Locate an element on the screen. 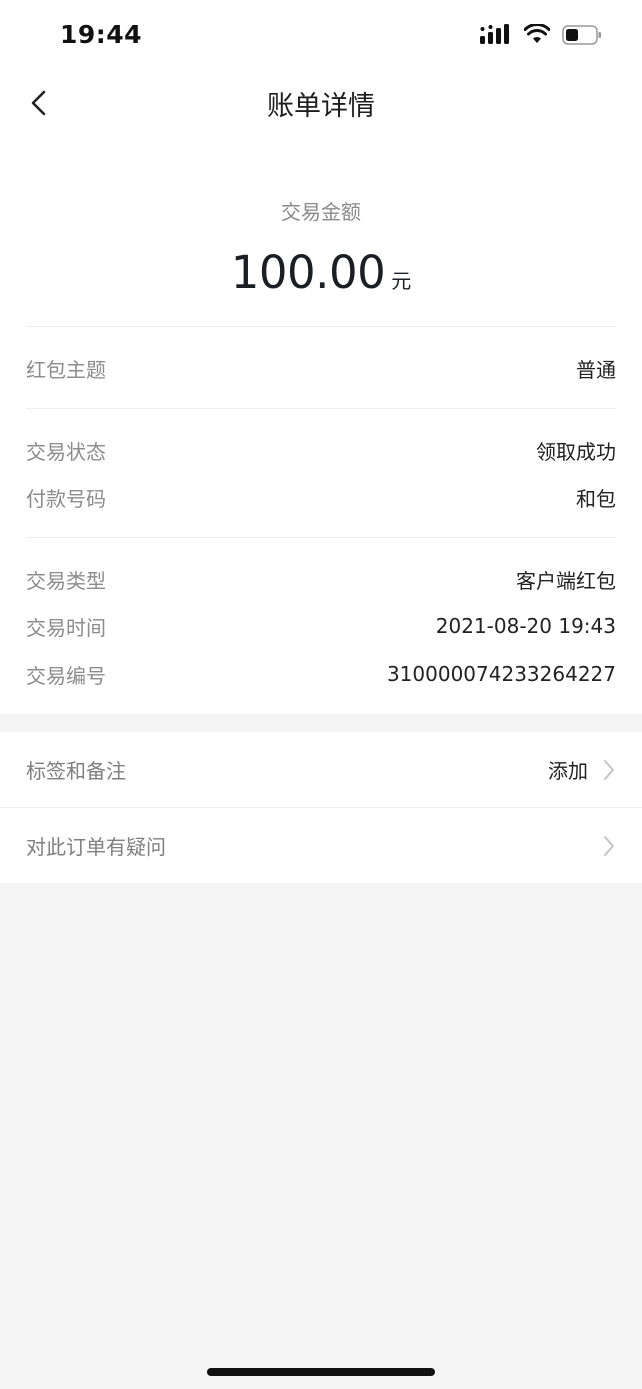 The height and width of the screenshot is (1389, 642). wifi-icon is located at coordinates (537, 33).